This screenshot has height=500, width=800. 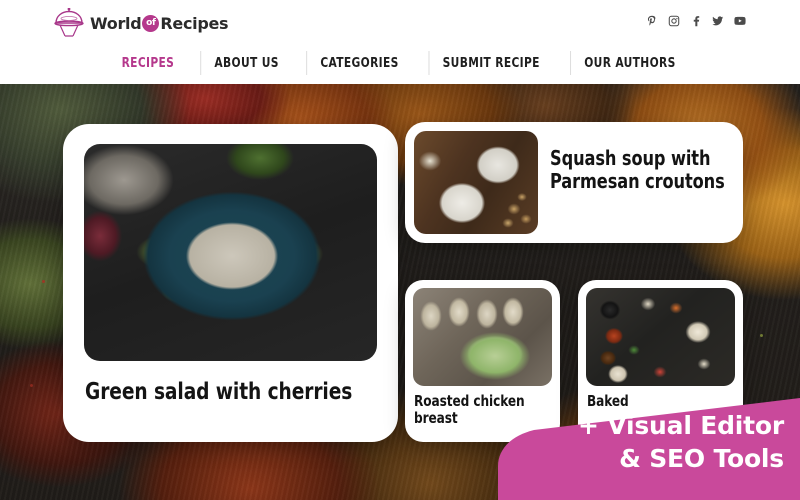 I want to click on pinterest-icon, so click(x=651, y=20).